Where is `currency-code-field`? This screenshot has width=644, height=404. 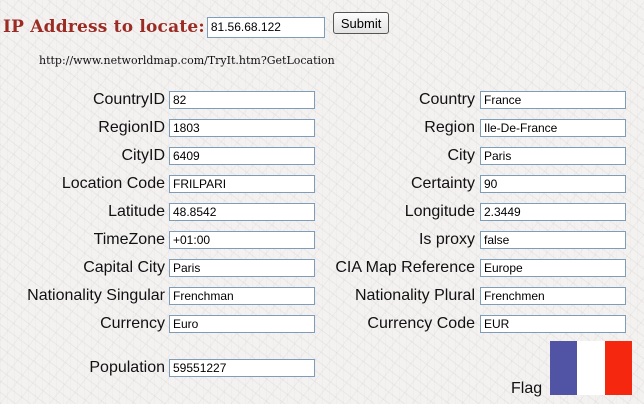
currency-code-field is located at coordinates (553, 324).